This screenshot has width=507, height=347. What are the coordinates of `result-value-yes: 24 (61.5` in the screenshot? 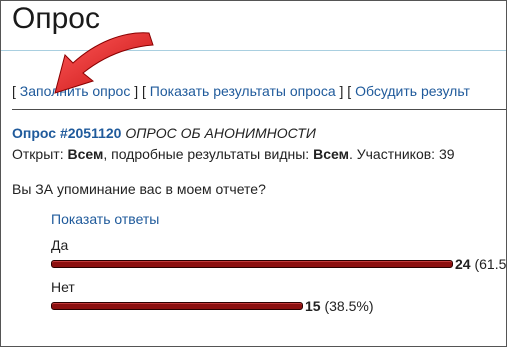 It's located at (480, 264).